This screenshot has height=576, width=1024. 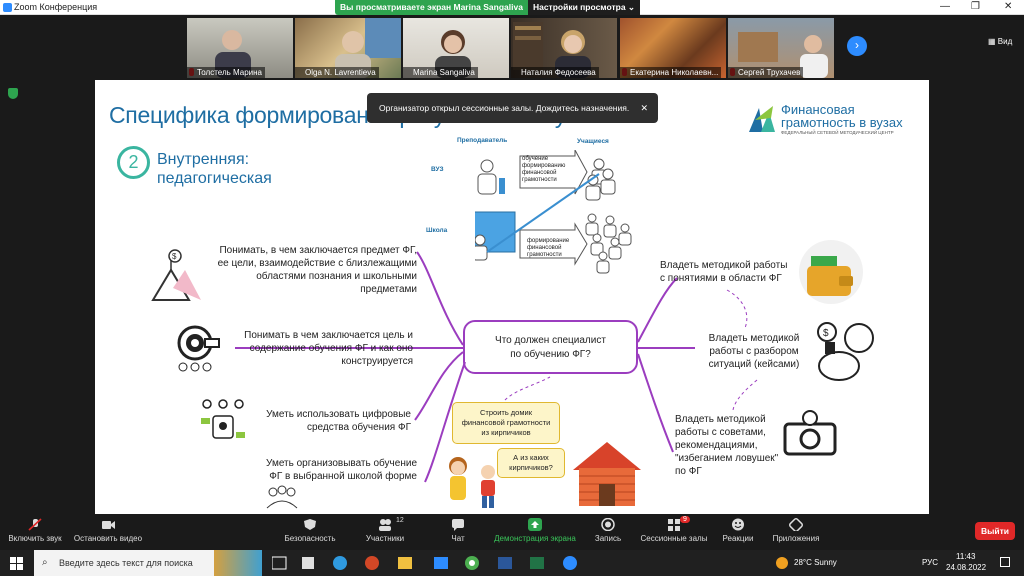 What do you see at coordinates (535, 524) in the screenshot?
I see `share-screen-icon` at bounding box center [535, 524].